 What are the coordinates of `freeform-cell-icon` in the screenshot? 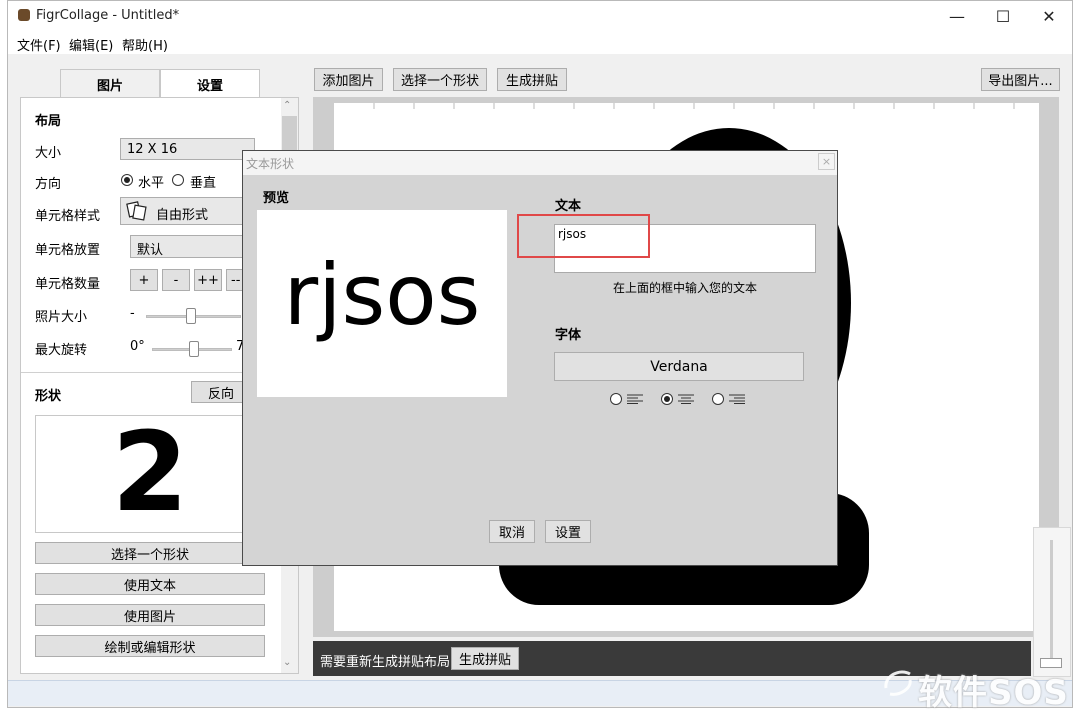 It's located at (136, 211).